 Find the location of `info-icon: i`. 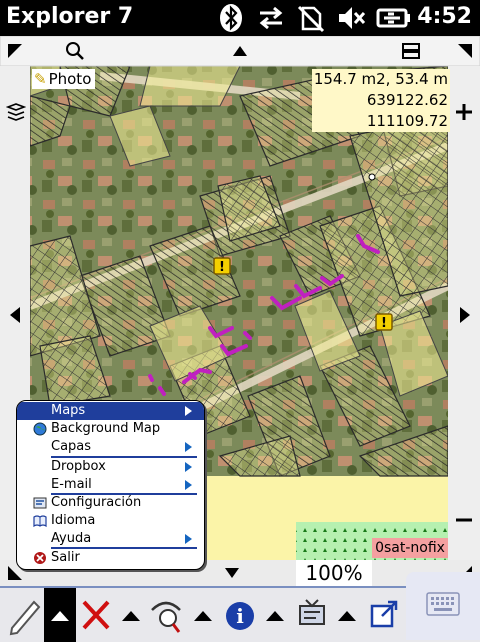

info-icon: i is located at coordinates (240, 615).